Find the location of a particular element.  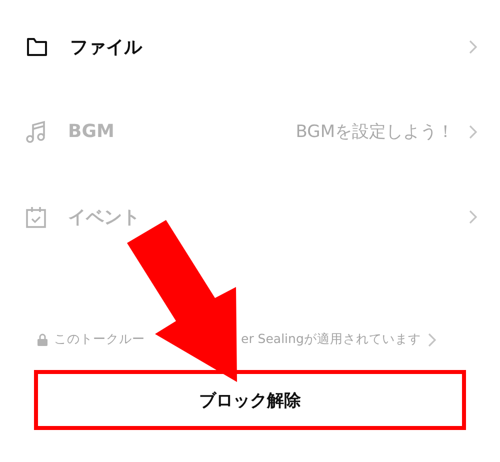

menu-label: BGM is located at coordinates (91, 131).